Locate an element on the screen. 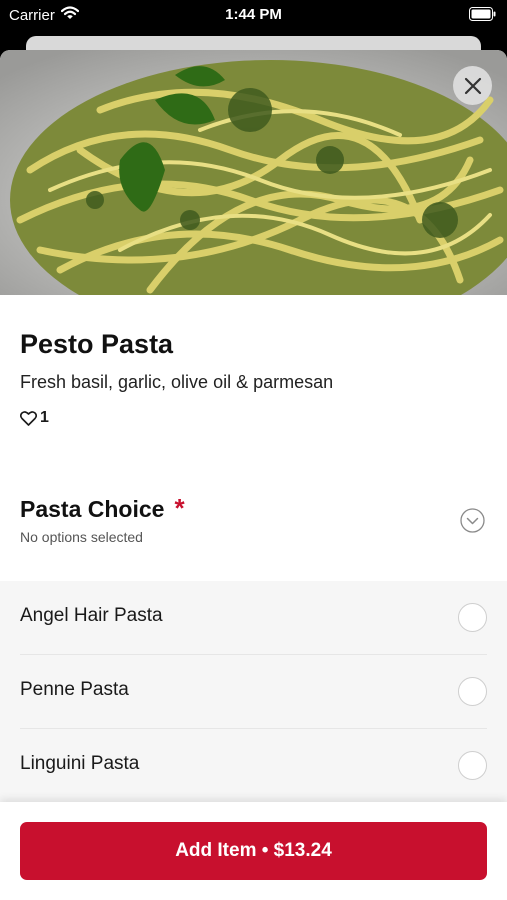  section-title: Pasta Choice is located at coordinates (92, 509).